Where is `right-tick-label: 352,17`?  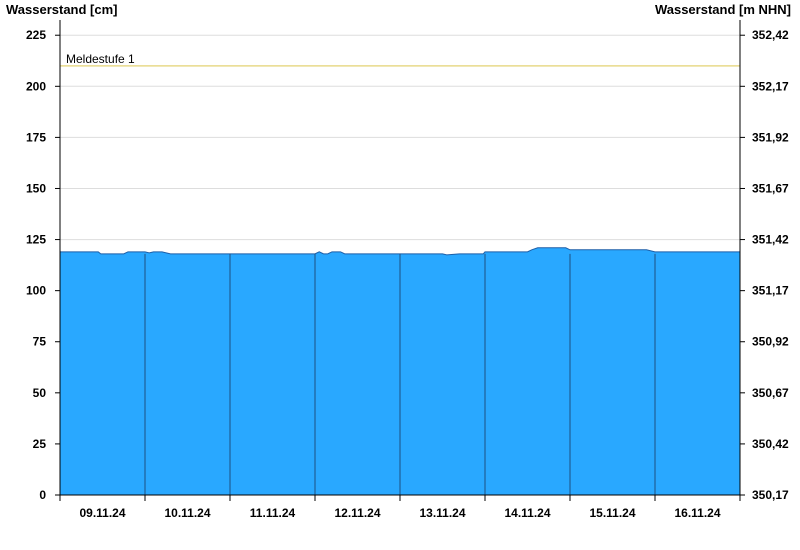
right-tick-label: 352,17 is located at coordinates (770, 86).